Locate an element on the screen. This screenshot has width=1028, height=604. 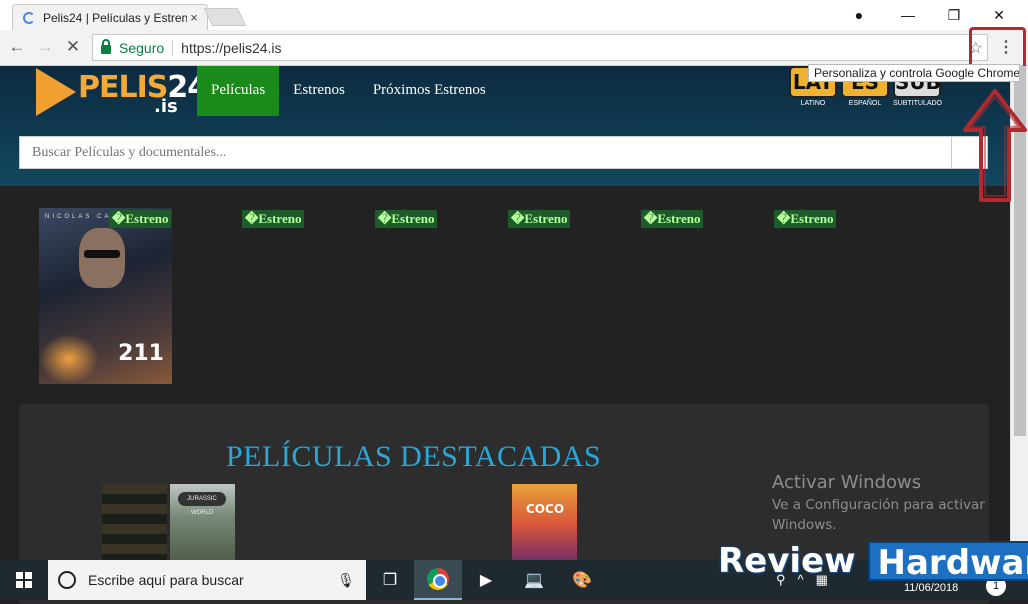
movie-poster: NICOLAS CAGE 211 is located at coordinates (105, 296).